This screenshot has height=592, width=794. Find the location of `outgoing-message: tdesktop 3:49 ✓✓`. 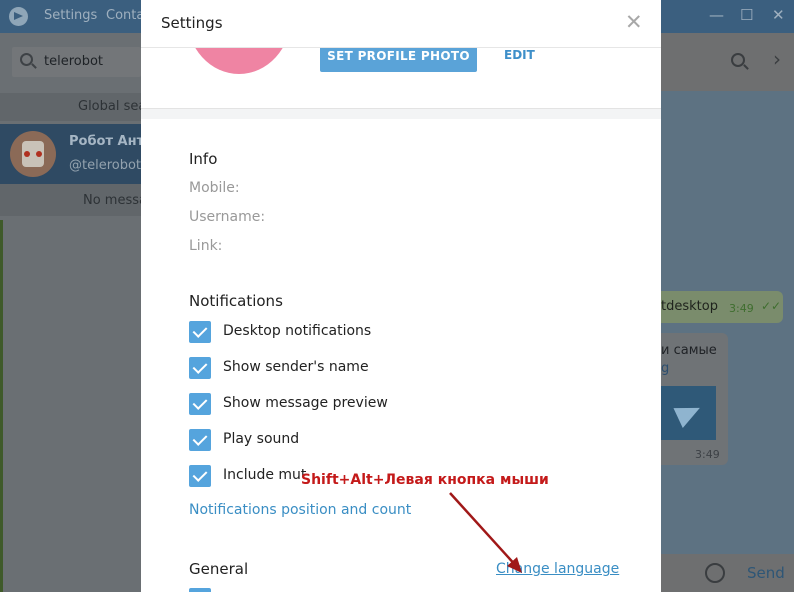

outgoing-message: tdesktop 3:49 ✓✓ is located at coordinates (722, 307).